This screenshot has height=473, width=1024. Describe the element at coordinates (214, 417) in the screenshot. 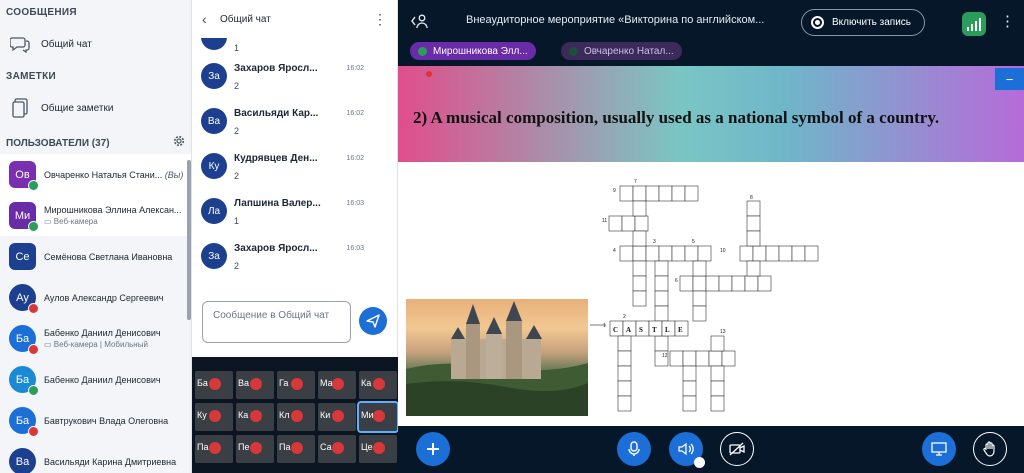

I see `webcam-tile: Ку` at that location.